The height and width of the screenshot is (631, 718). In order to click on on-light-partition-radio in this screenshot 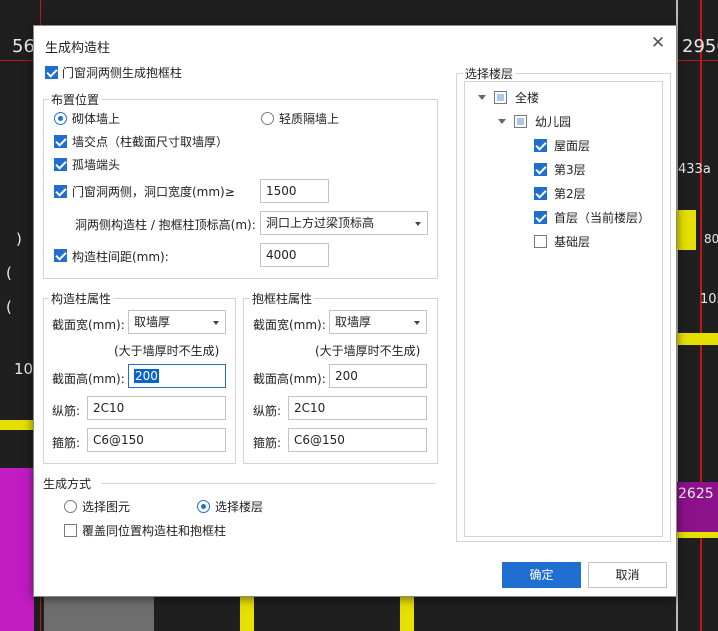, I will do `click(267, 118)`.